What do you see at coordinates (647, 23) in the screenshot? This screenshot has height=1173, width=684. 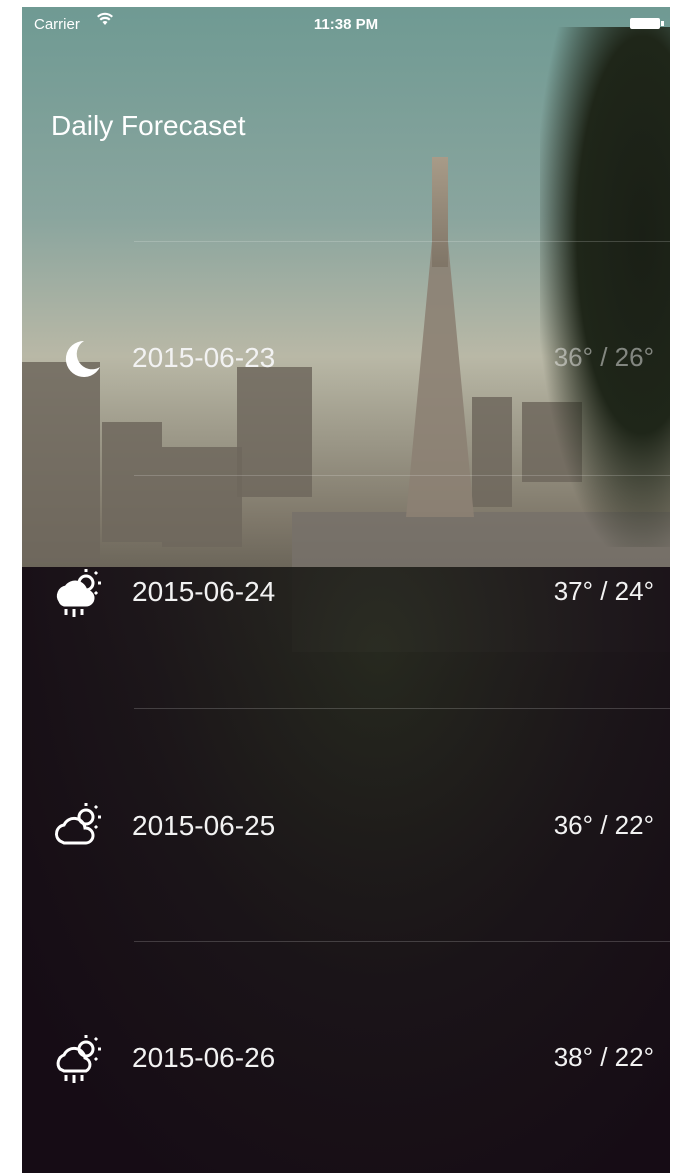 I see `battery-icon` at bounding box center [647, 23].